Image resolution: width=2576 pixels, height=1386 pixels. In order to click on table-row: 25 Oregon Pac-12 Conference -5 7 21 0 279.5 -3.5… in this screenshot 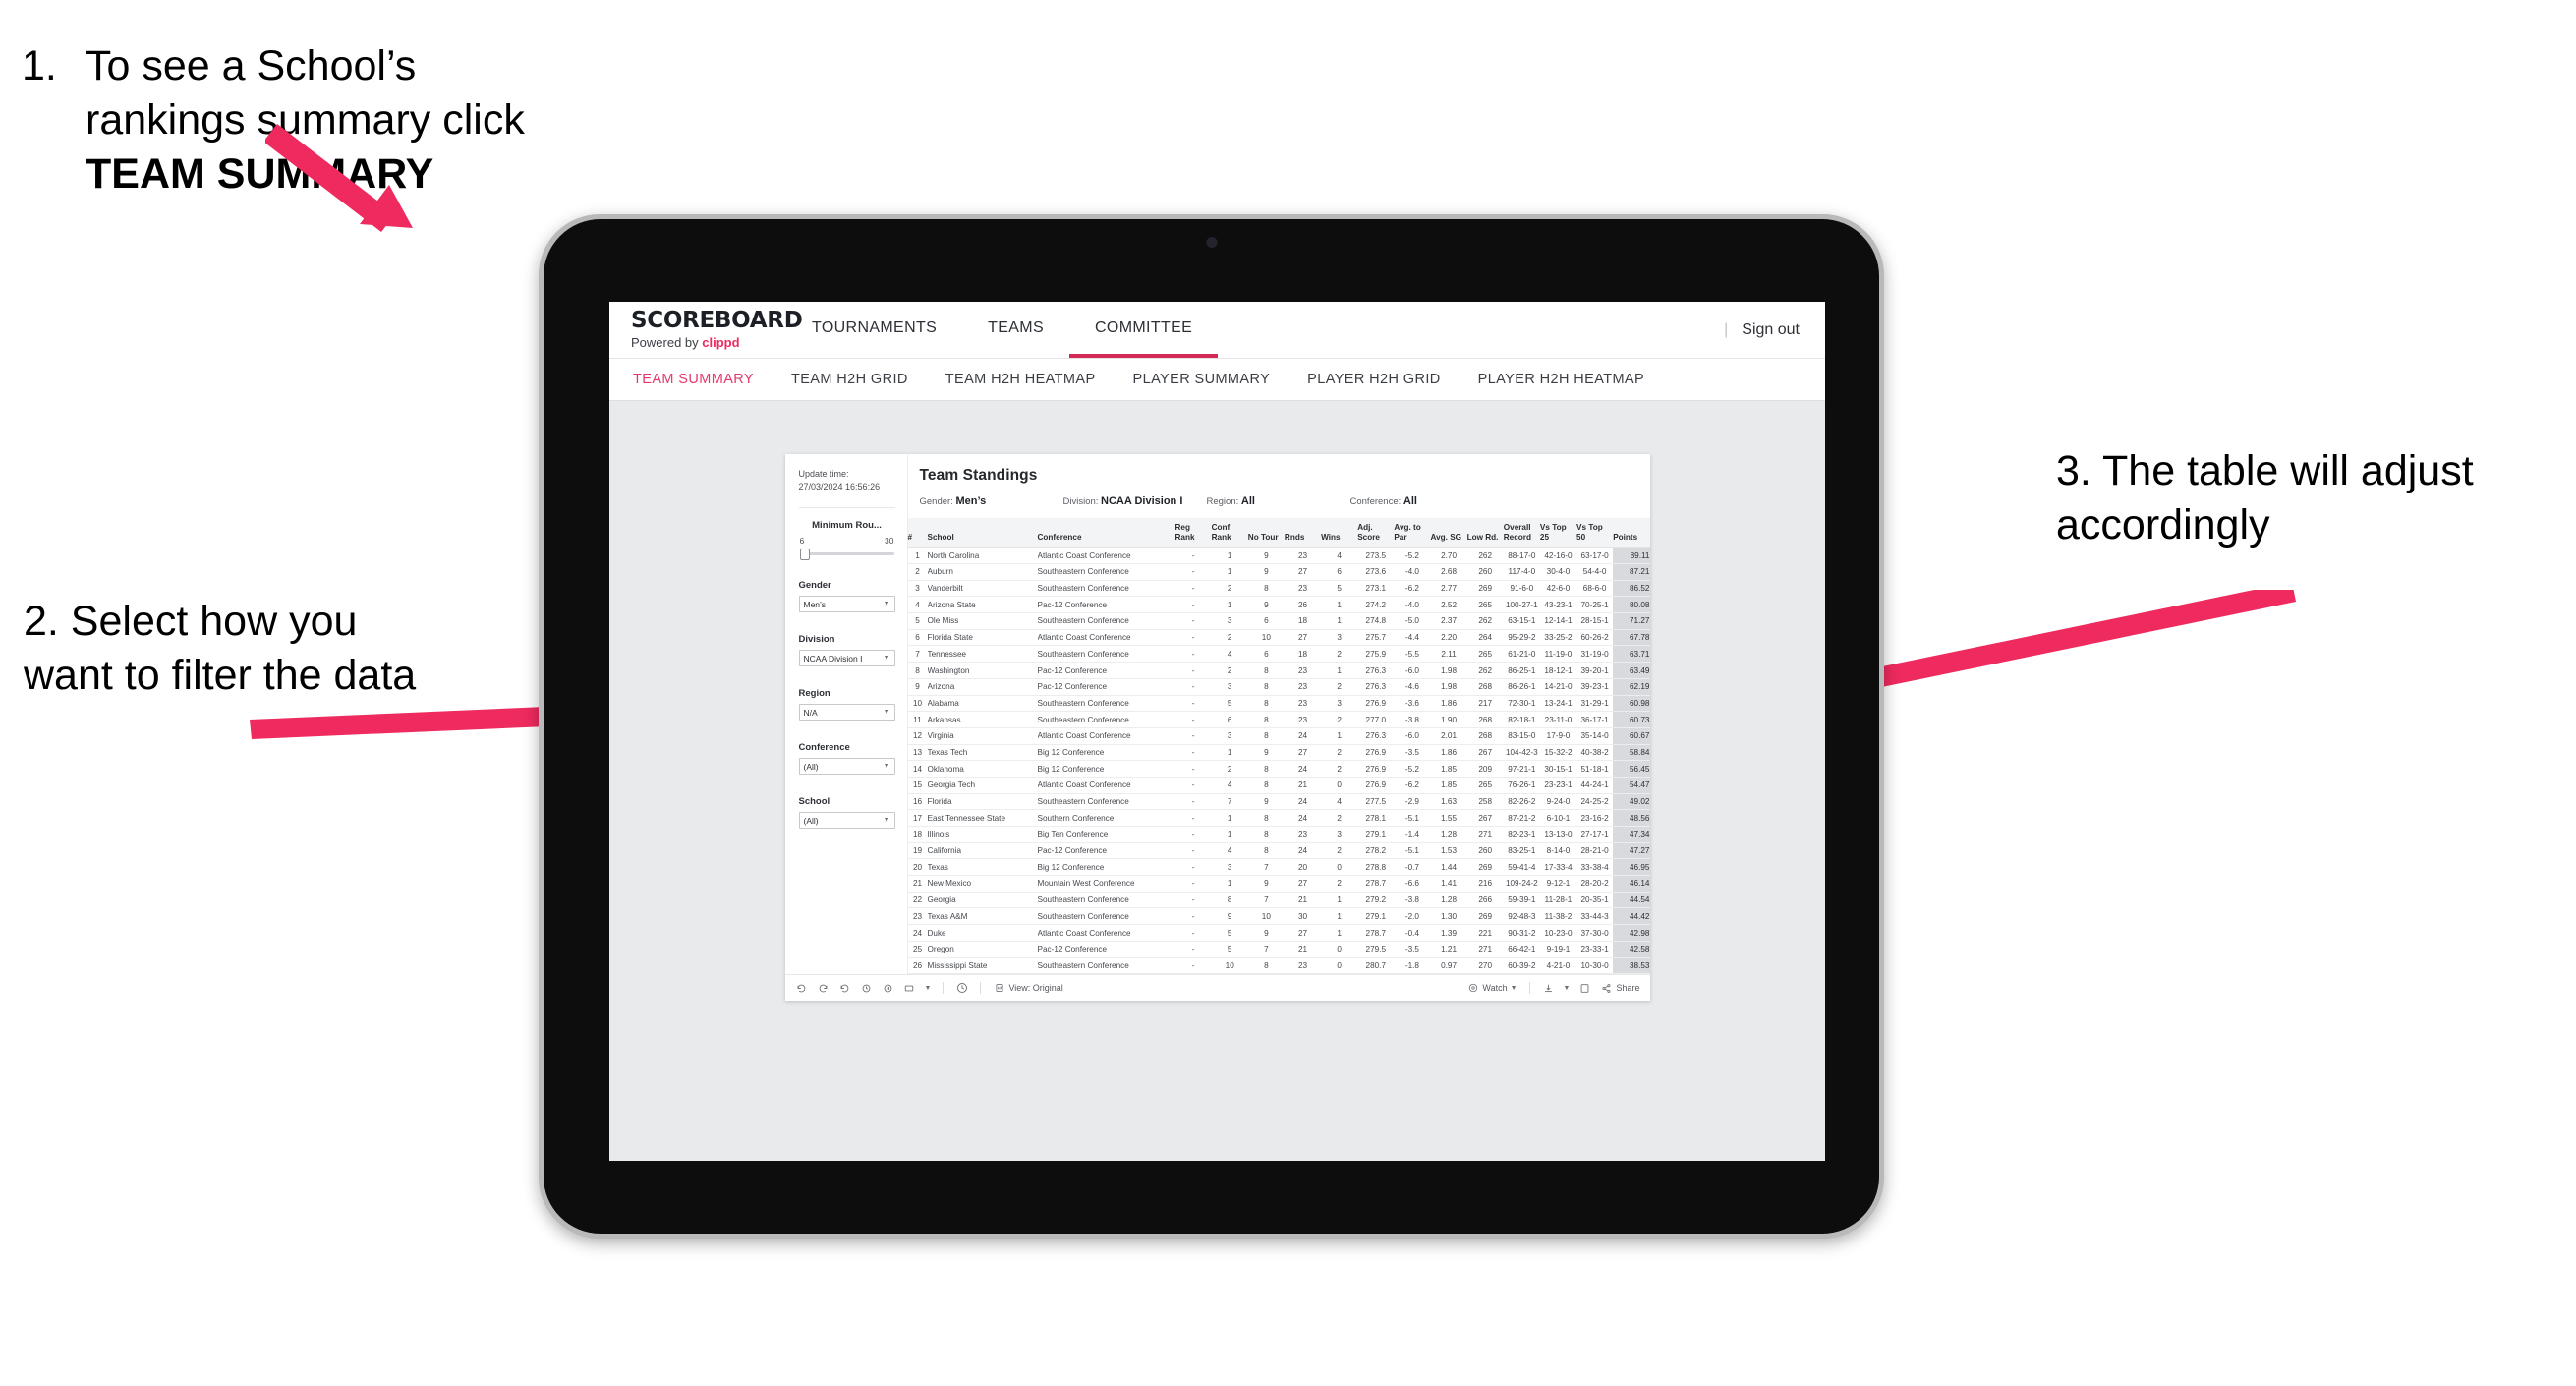, I will do `click(1278, 950)`.